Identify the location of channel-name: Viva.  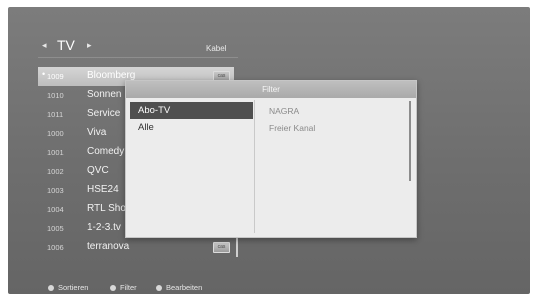
(97, 132).